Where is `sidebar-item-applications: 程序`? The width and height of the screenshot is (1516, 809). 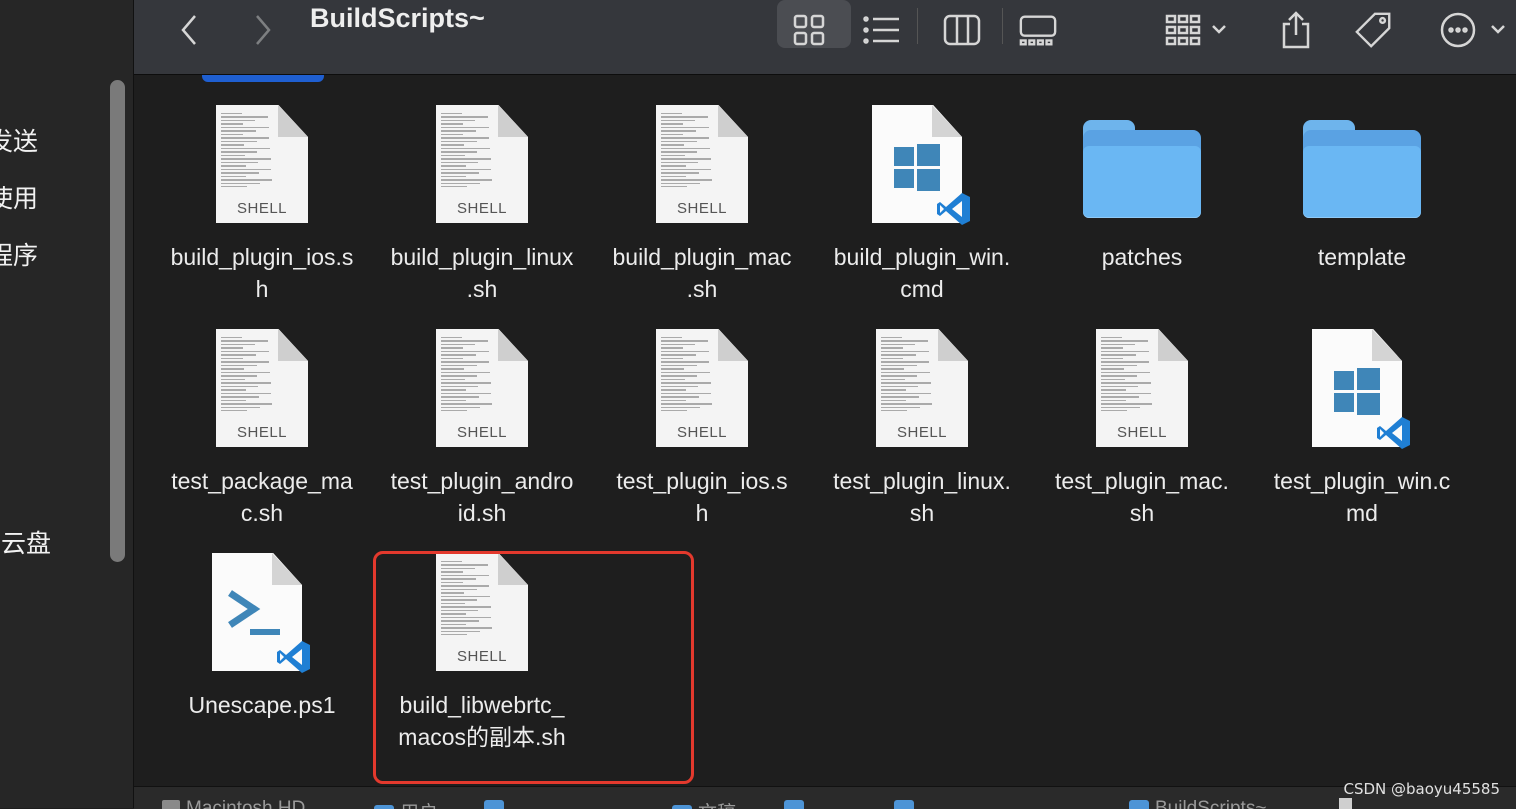
sidebar-item-applications: 程序 is located at coordinates (19, 254).